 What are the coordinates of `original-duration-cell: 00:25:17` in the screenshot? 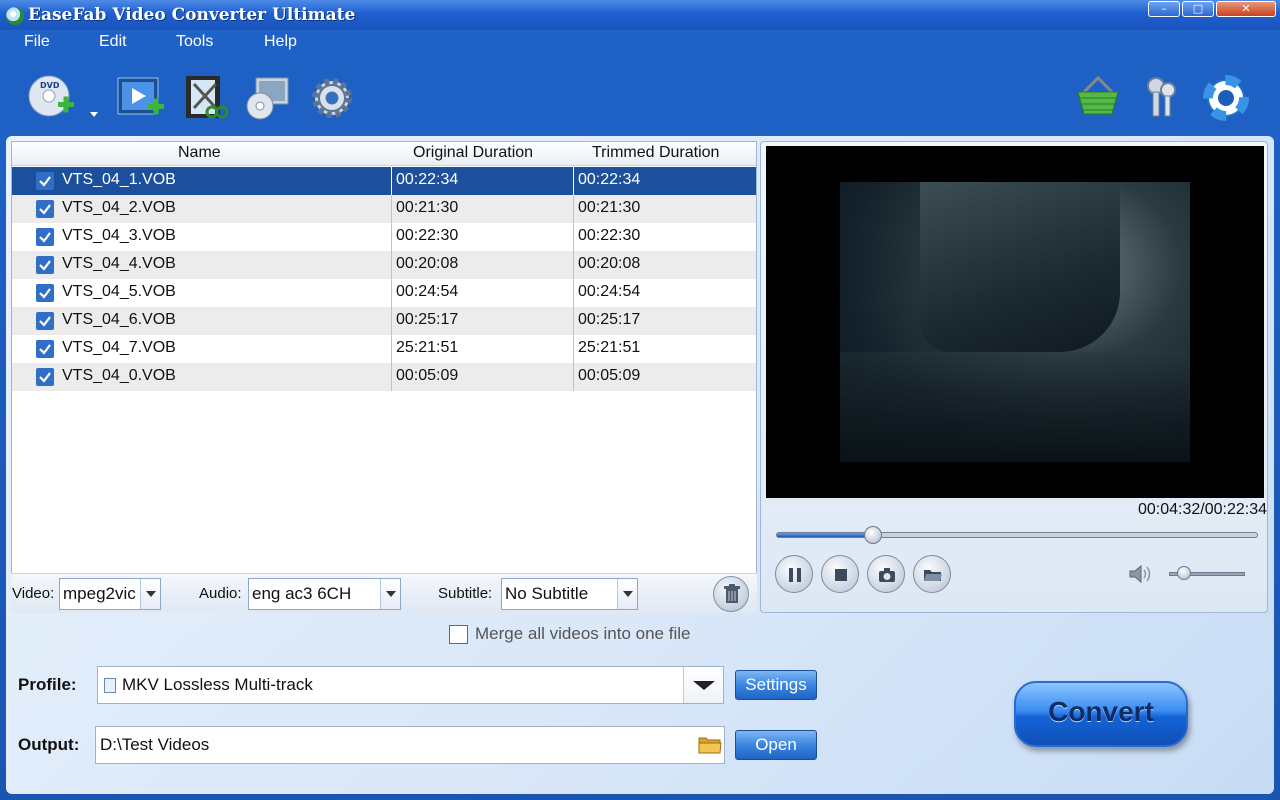 It's located at (427, 319).